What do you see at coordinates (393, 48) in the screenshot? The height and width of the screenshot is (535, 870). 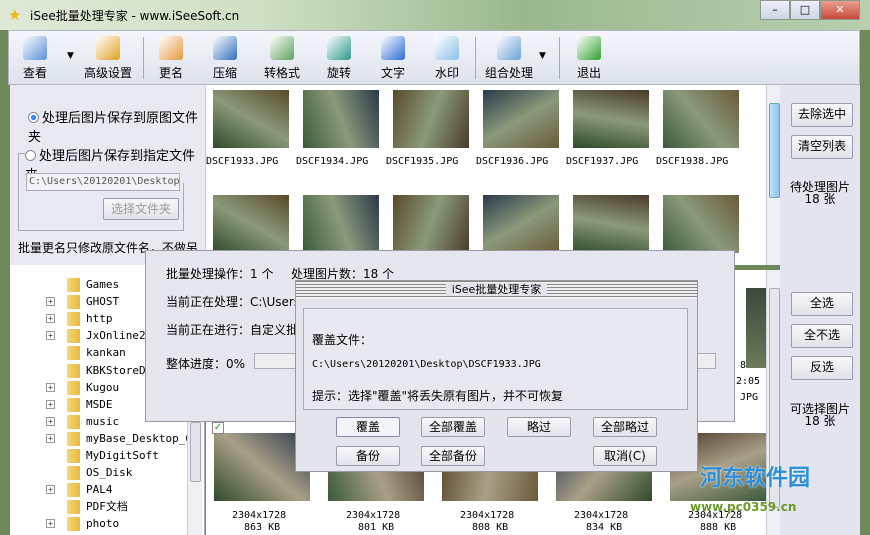 I see `text-icon` at bounding box center [393, 48].